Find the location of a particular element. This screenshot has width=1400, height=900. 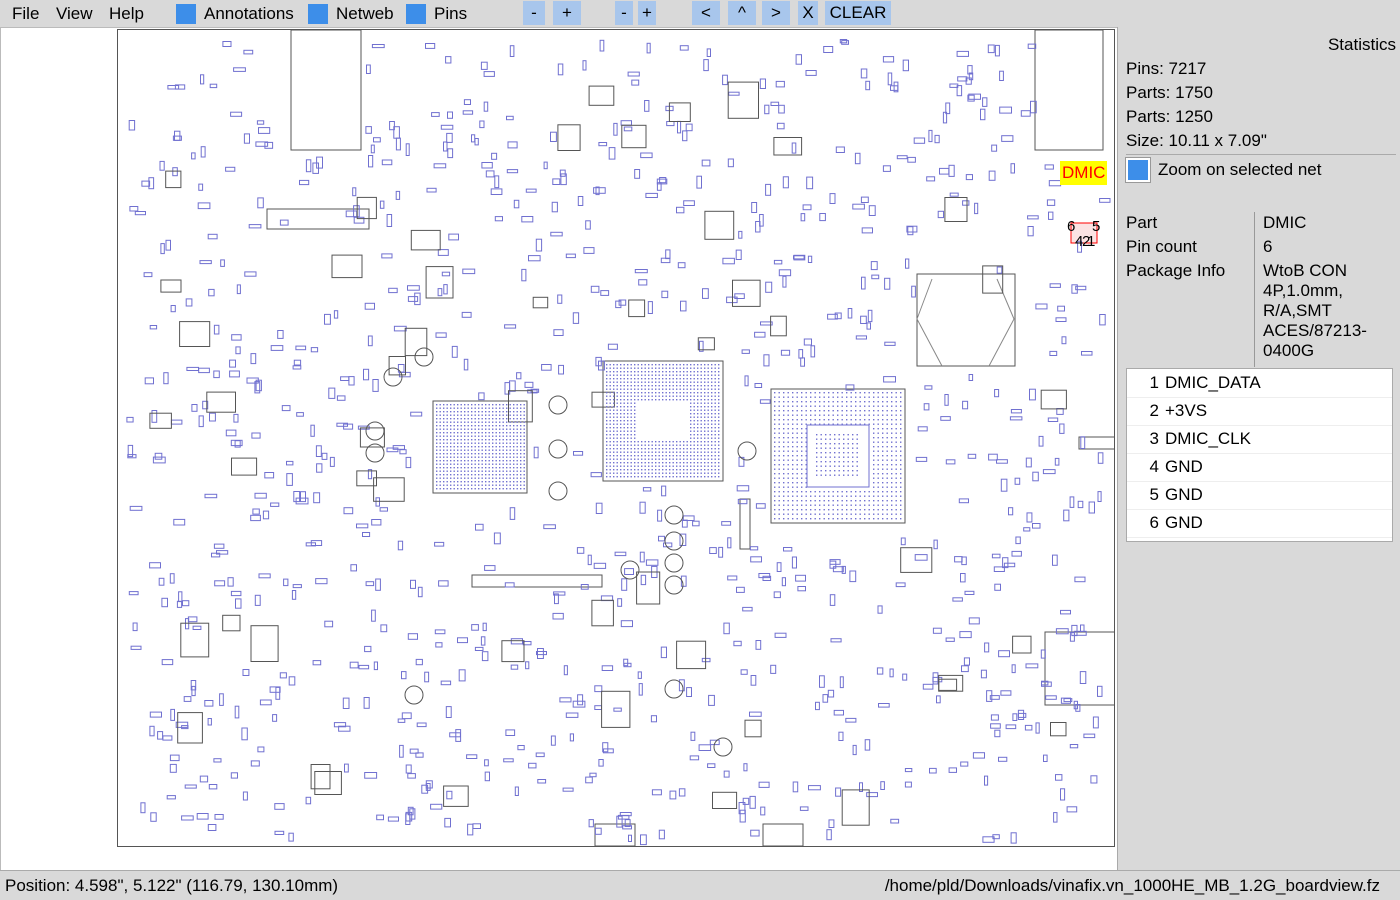

netweb-checkbox is located at coordinates (318, 13).